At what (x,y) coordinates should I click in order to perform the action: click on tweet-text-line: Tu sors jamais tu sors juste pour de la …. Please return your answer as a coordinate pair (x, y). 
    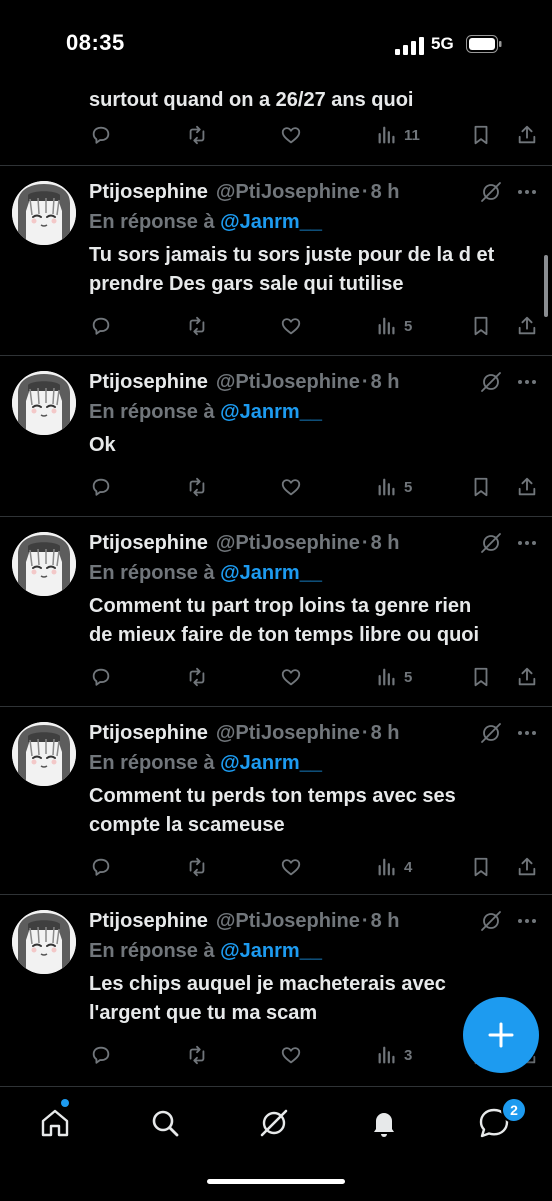
    Looking at the image, I should click on (292, 255).